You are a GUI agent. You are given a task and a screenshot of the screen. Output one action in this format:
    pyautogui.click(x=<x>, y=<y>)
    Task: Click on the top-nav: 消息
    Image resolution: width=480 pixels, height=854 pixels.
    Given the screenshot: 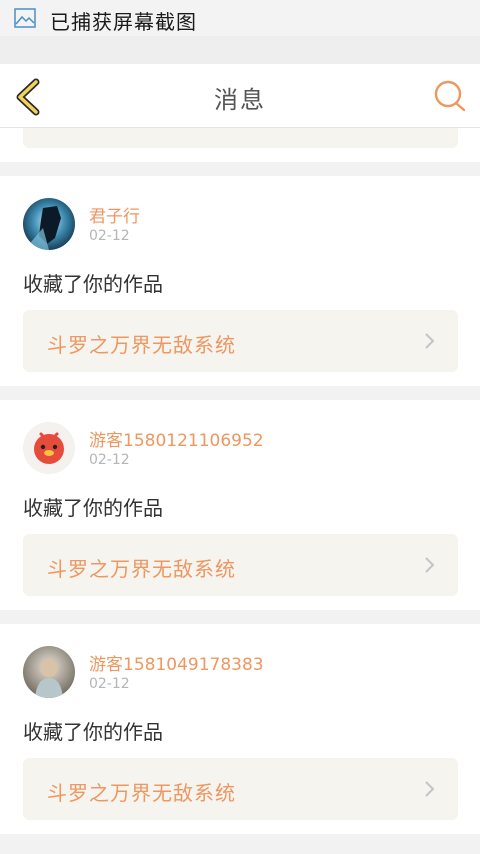 What is the action you would take?
    pyautogui.click(x=240, y=96)
    